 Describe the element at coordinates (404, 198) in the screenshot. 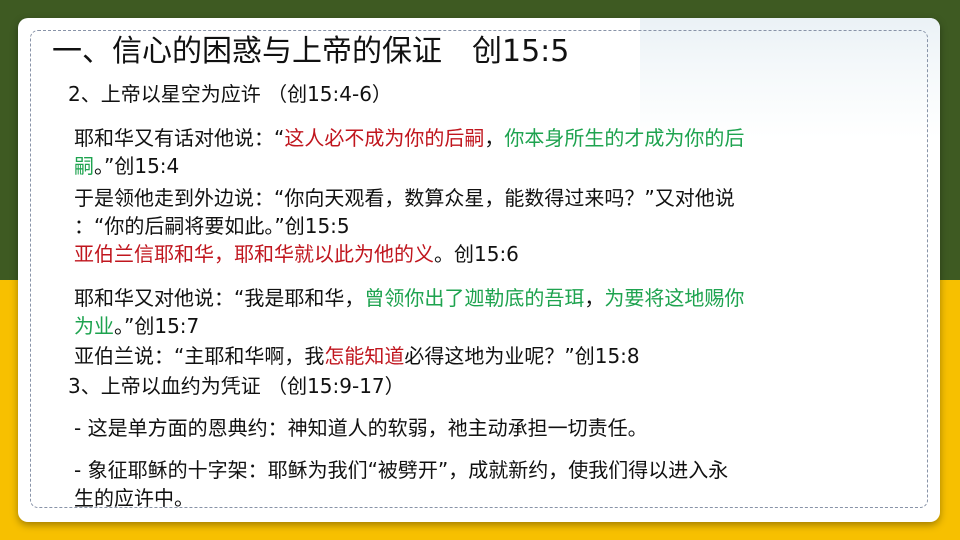

I see `verse-15-5-line1: 于是领他走到外边说：“你向天观看，数算众星，能数得过来吗？”又对他说` at that location.